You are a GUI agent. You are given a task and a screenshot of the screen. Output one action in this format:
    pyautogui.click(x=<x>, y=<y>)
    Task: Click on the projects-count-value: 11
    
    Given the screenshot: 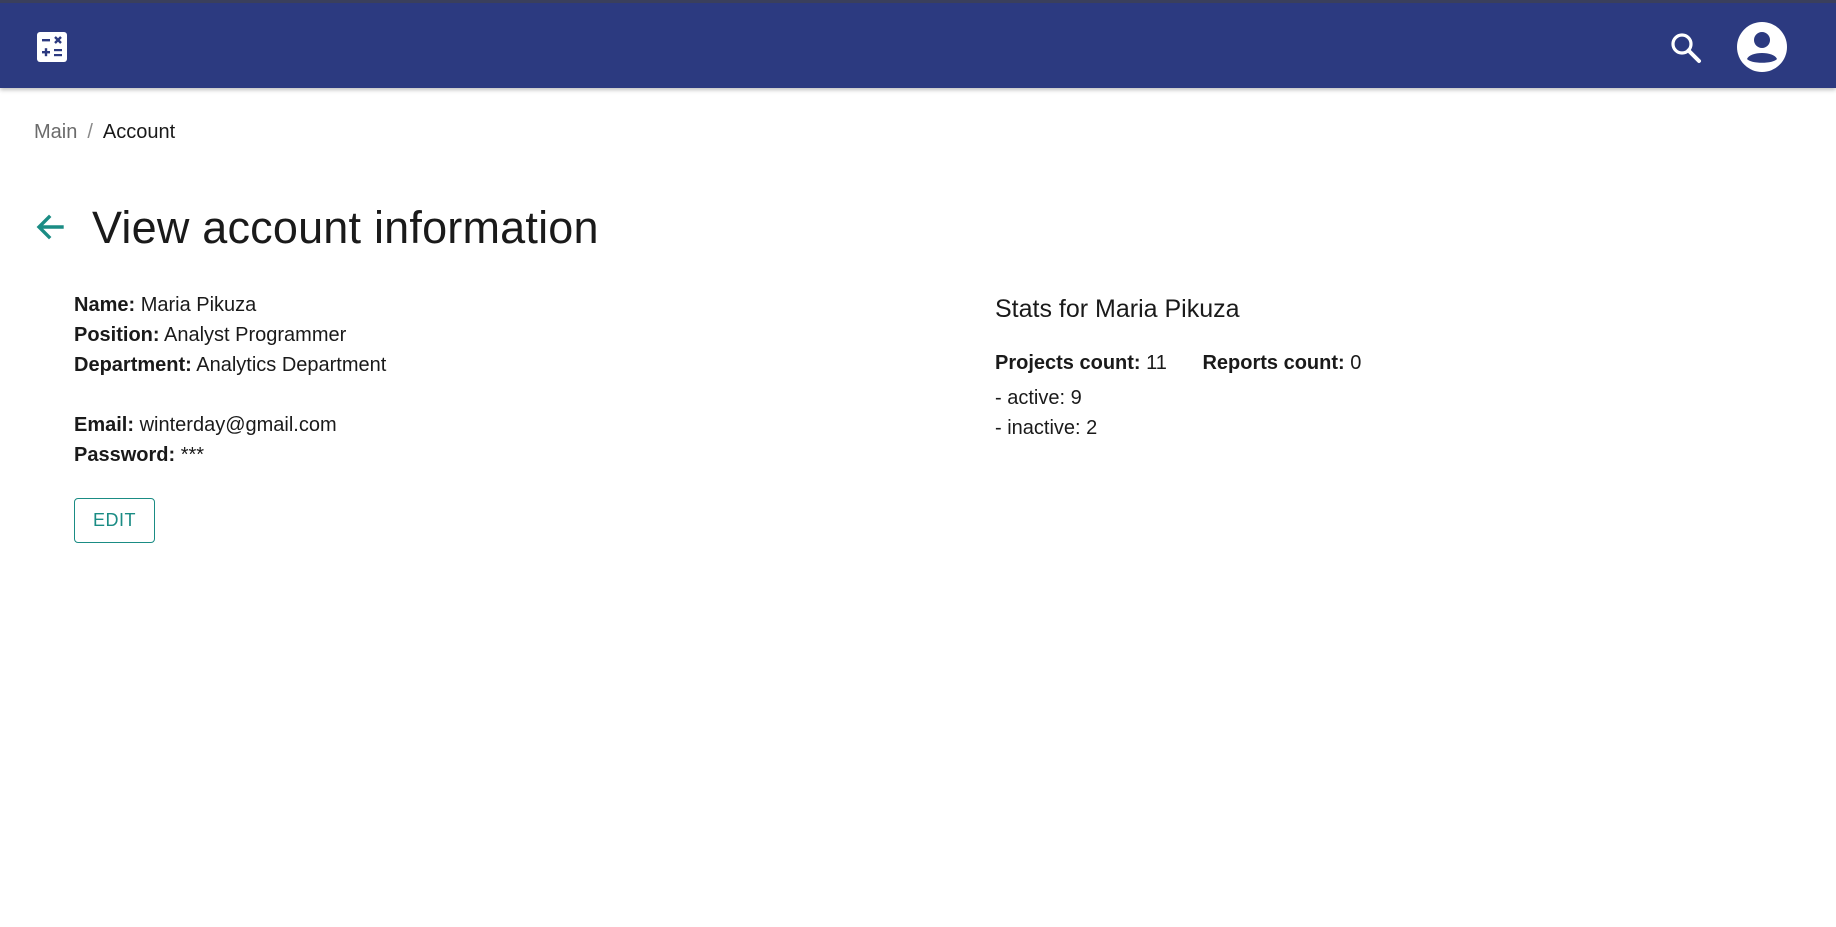 What is the action you would take?
    pyautogui.click(x=1156, y=363)
    